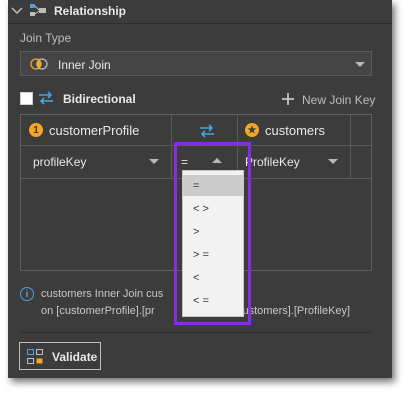  What do you see at coordinates (99, 99) in the screenshot?
I see `bidirectional-label: Bidirectional` at bounding box center [99, 99].